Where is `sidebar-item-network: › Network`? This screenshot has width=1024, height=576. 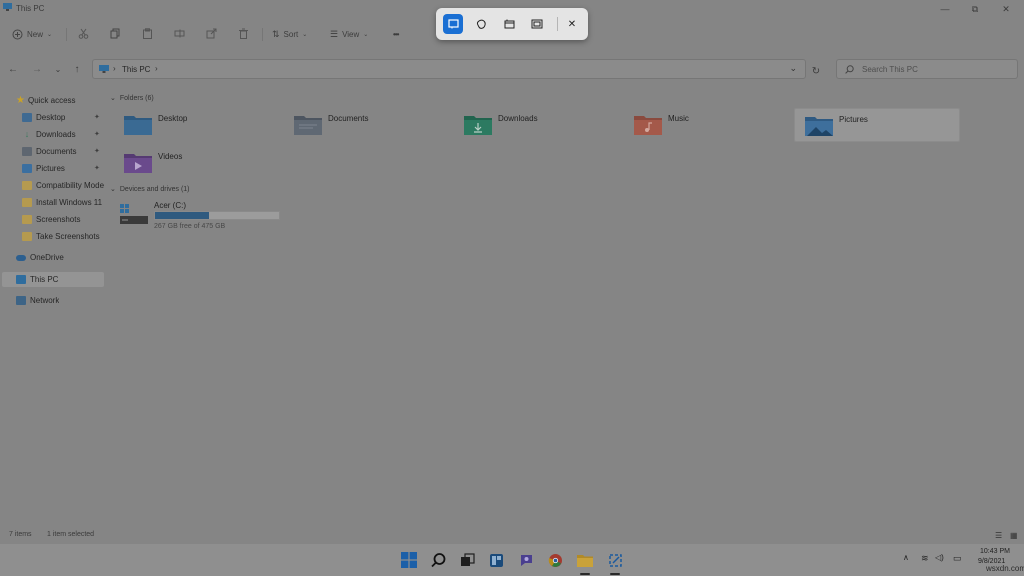
sidebar-item-network: › Network is located at coordinates (37, 300).